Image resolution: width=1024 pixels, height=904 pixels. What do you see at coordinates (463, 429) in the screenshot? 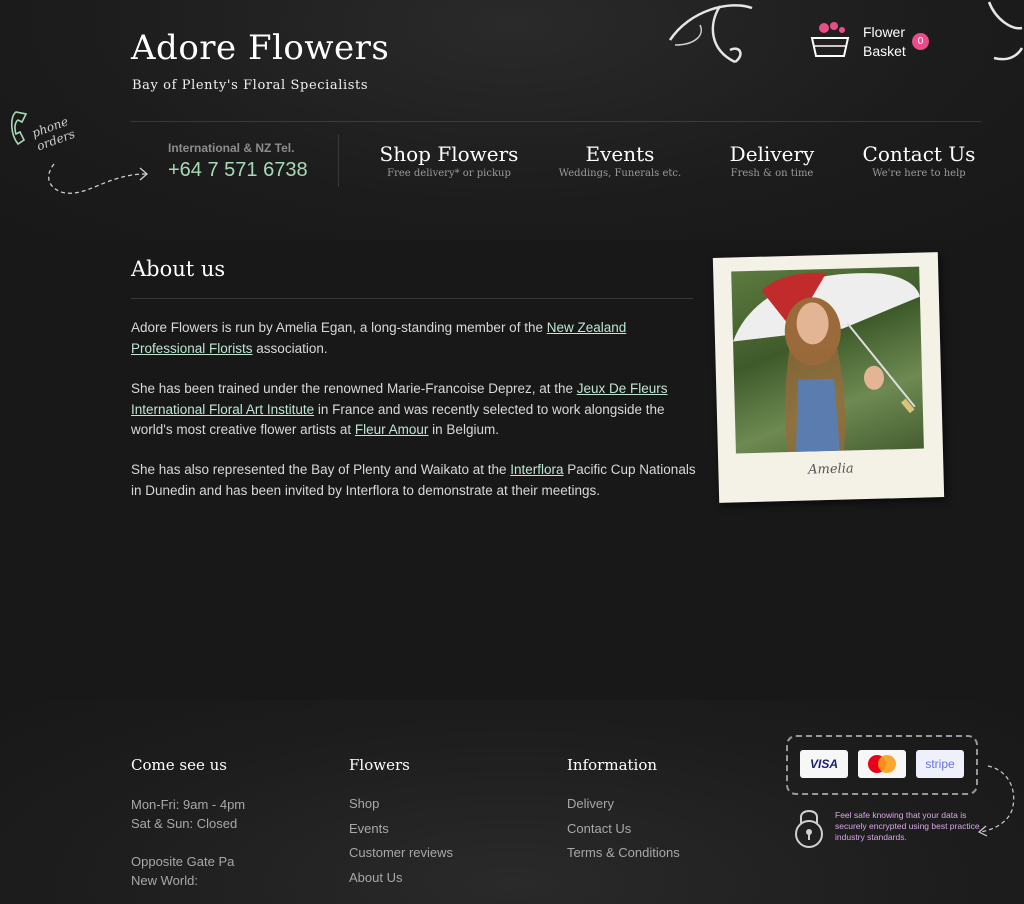
I see `paragraph-text: in Belgium.` at bounding box center [463, 429].